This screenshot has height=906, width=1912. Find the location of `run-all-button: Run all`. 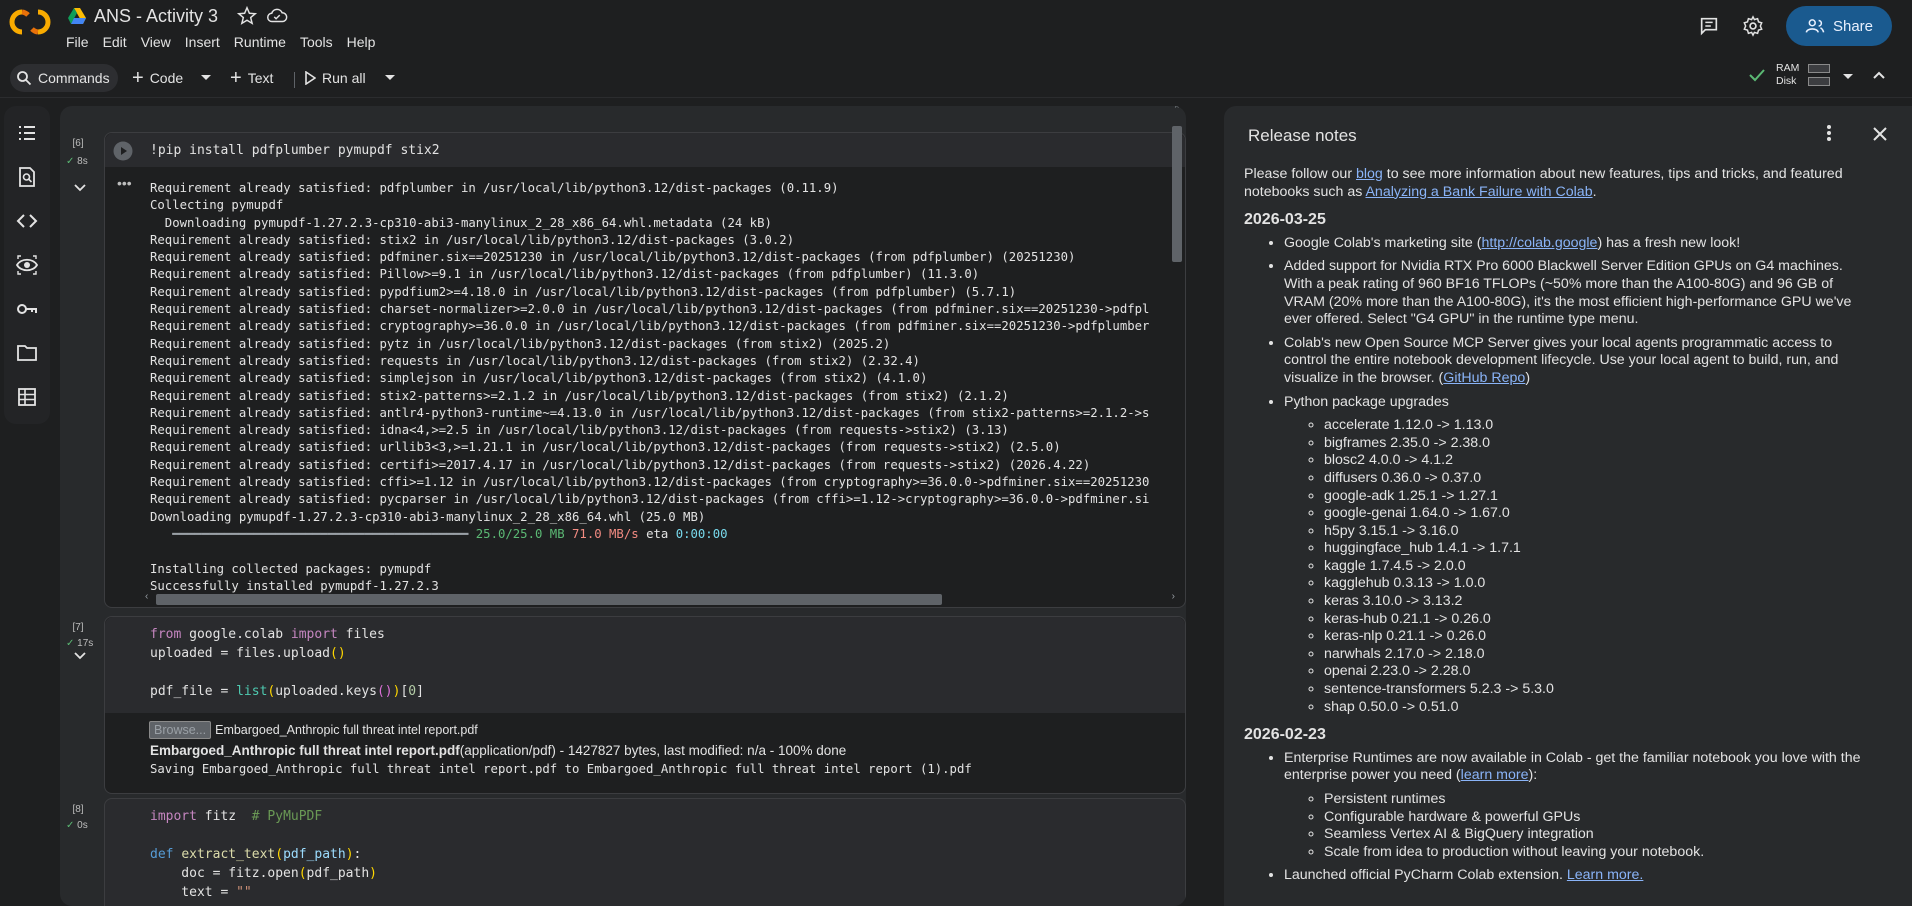

run-all-button: Run all is located at coordinates (335, 78).